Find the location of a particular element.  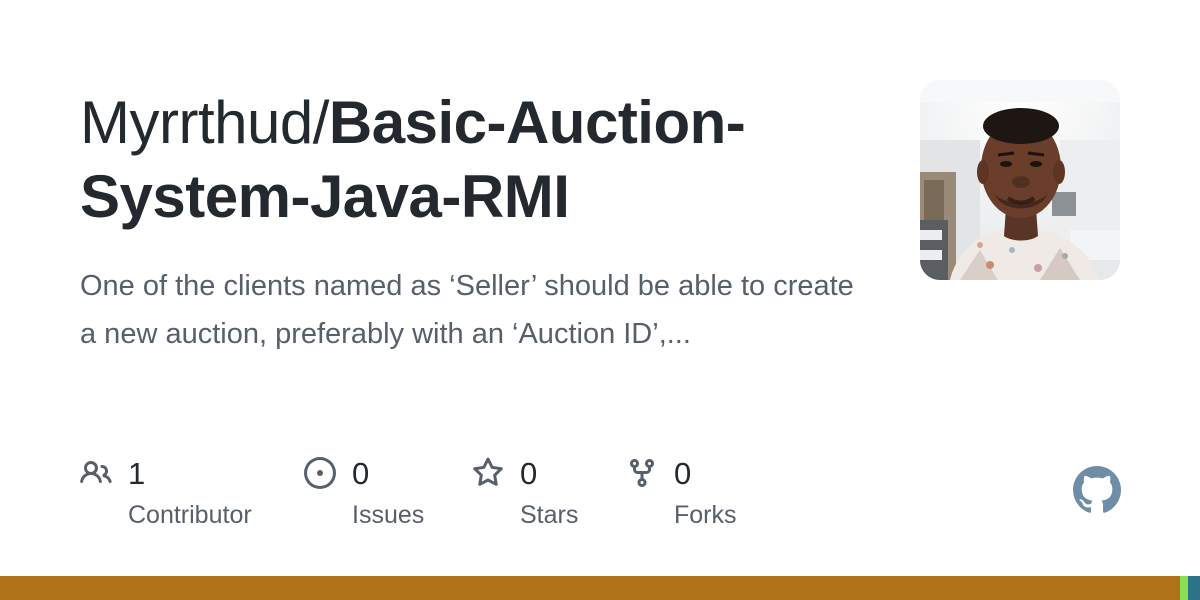

repo-owner: Myrrthud/ is located at coordinates (204, 122).